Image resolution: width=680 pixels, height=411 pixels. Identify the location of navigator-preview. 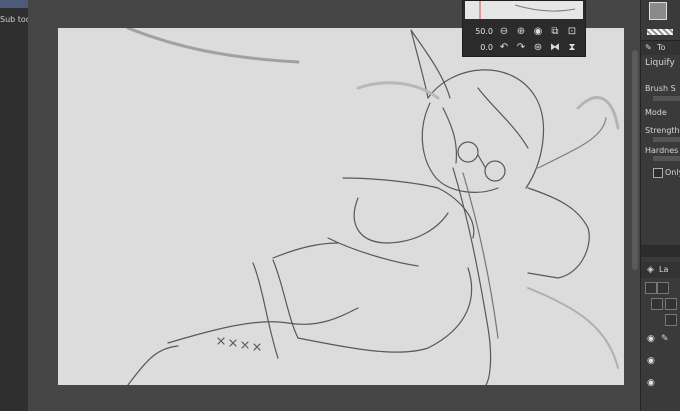
(524, 10).